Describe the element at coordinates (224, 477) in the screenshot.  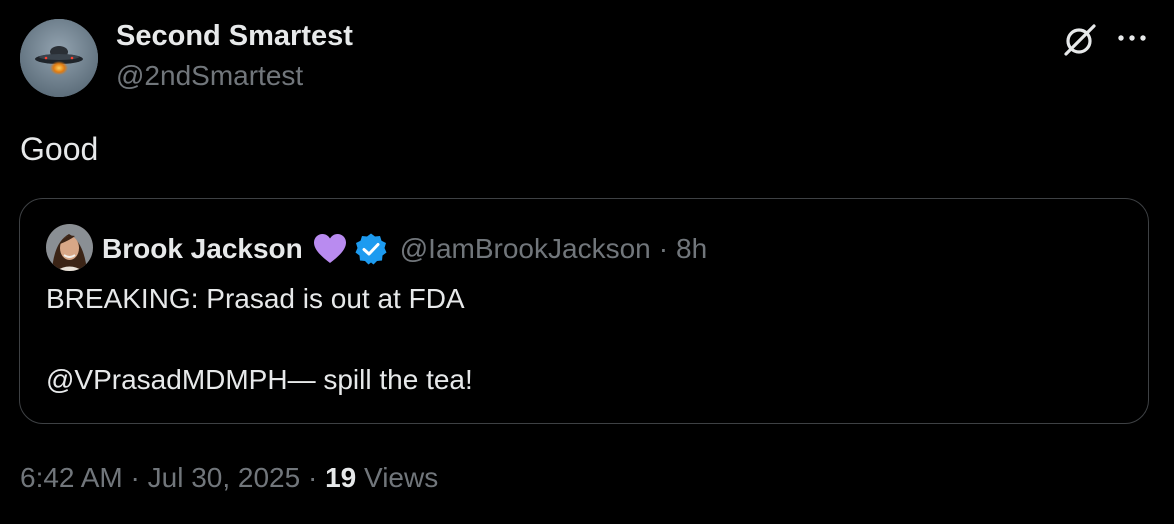
I see `tweet-date: Jul 30, 2025` at that location.